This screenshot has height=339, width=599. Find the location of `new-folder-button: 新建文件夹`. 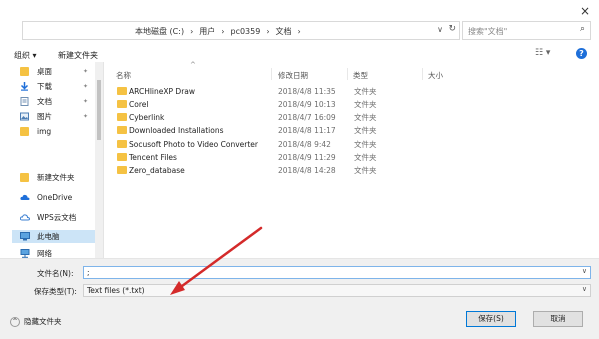

new-folder-button: 新建文件夹 is located at coordinates (78, 55).